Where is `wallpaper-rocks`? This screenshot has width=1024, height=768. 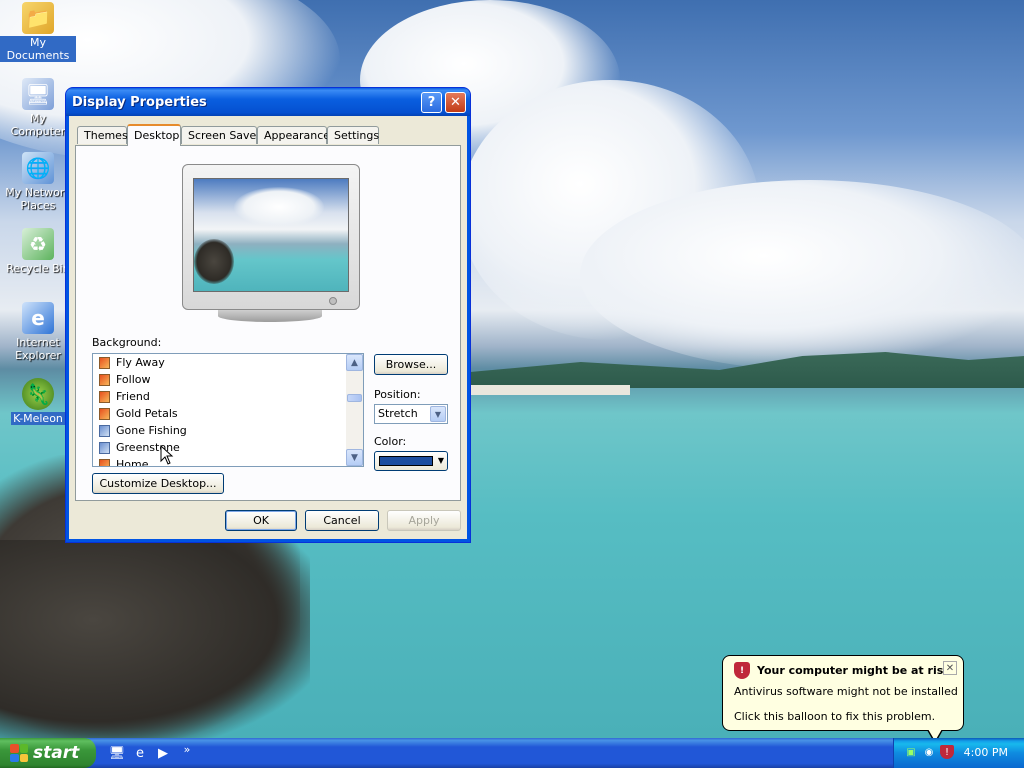
wallpaper-rocks is located at coordinates (155, 639).